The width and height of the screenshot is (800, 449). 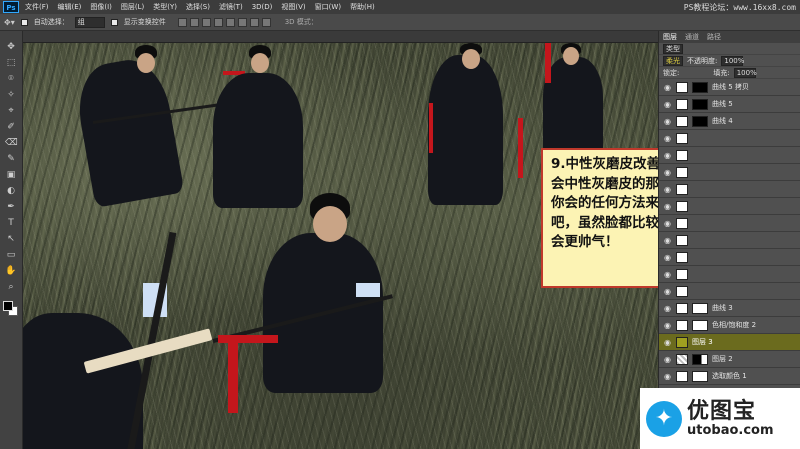 What do you see at coordinates (729, 87) in the screenshot?
I see `layer-row: ◉ 曲线 5 拷贝` at bounding box center [729, 87].